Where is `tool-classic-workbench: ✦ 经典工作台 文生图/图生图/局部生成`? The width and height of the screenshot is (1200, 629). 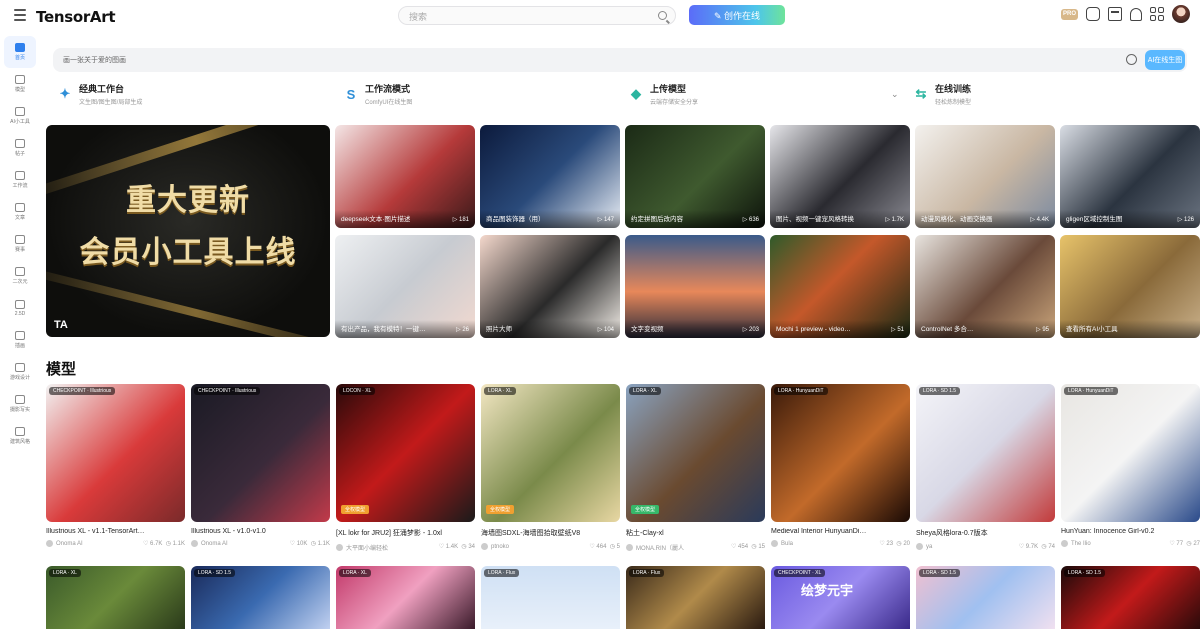 tool-classic-workbench: ✦ 经典工作台 文生图/图生图/局部生成 is located at coordinates (100, 94).